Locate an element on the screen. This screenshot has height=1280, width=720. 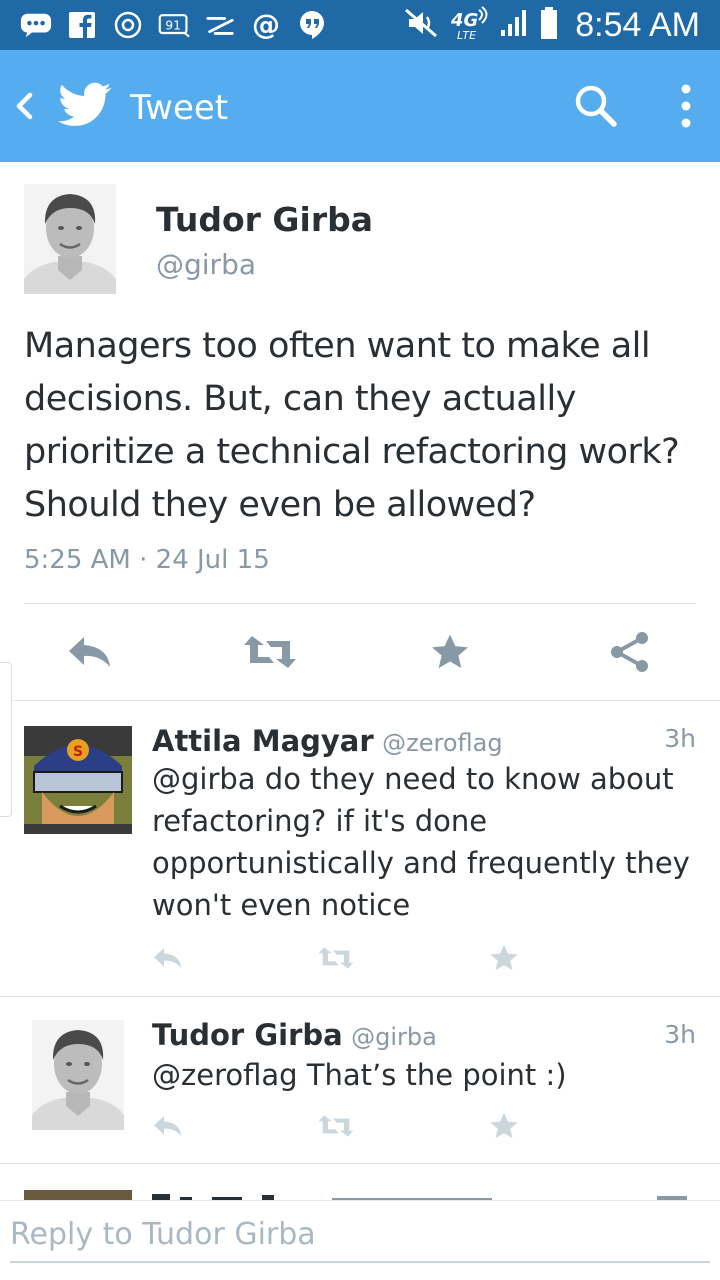
share-icon is located at coordinates (630, 654).